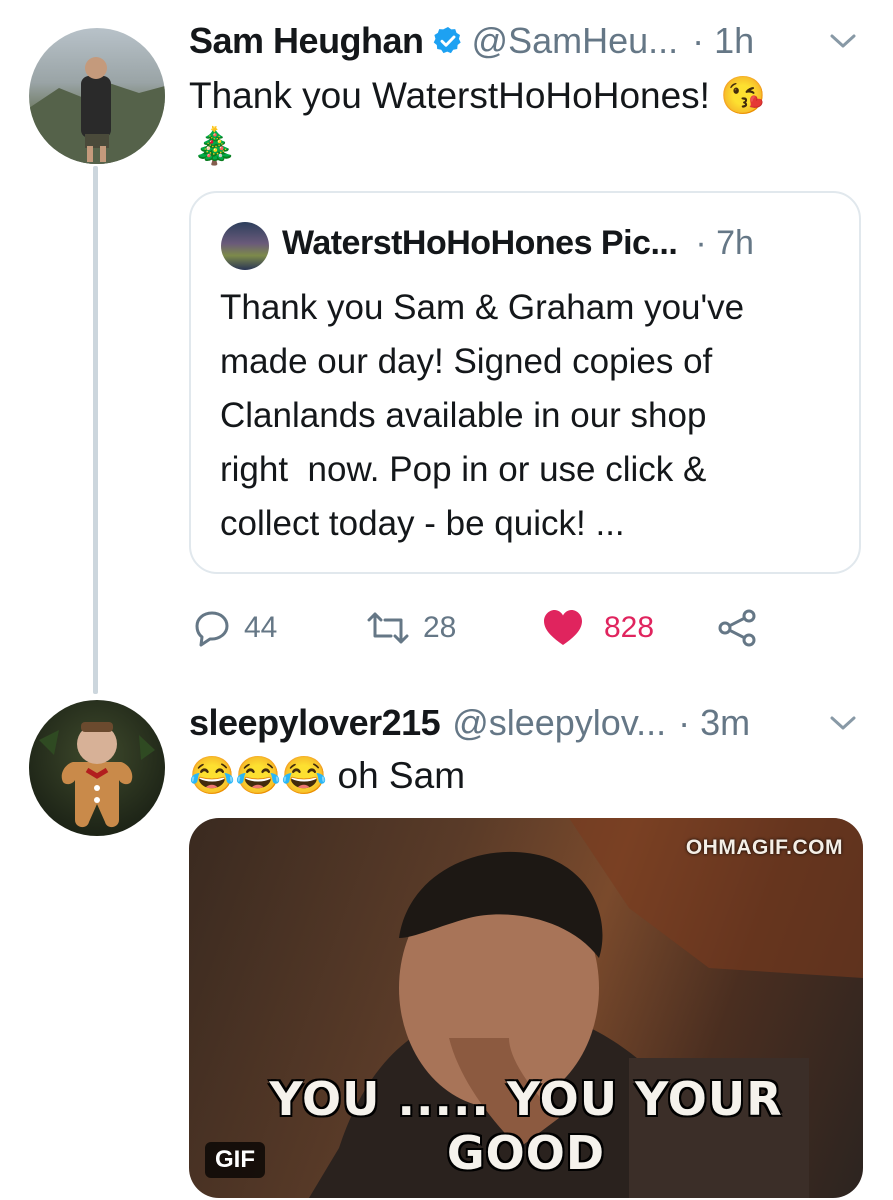 The height and width of the screenshot is (1200, 893). Describe the element at coordinates (714, 723) in the screenshot. I see `tweet-timestamp: · 3m` at that location.